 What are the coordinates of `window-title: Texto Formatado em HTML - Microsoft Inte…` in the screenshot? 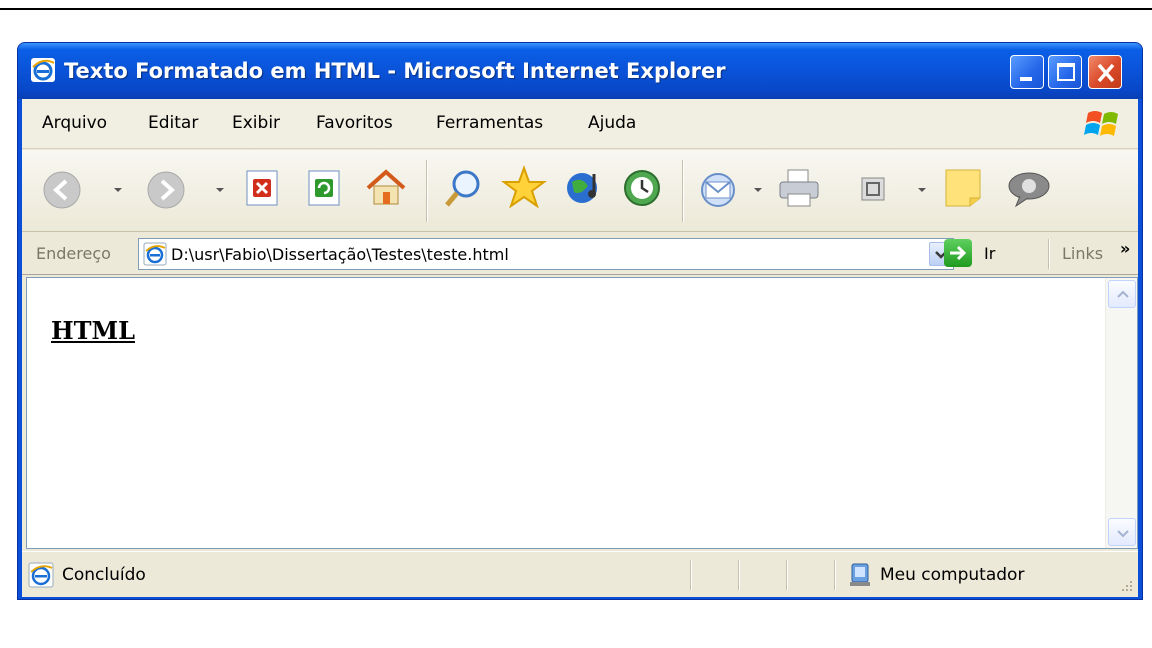 It's located at (395, 71).